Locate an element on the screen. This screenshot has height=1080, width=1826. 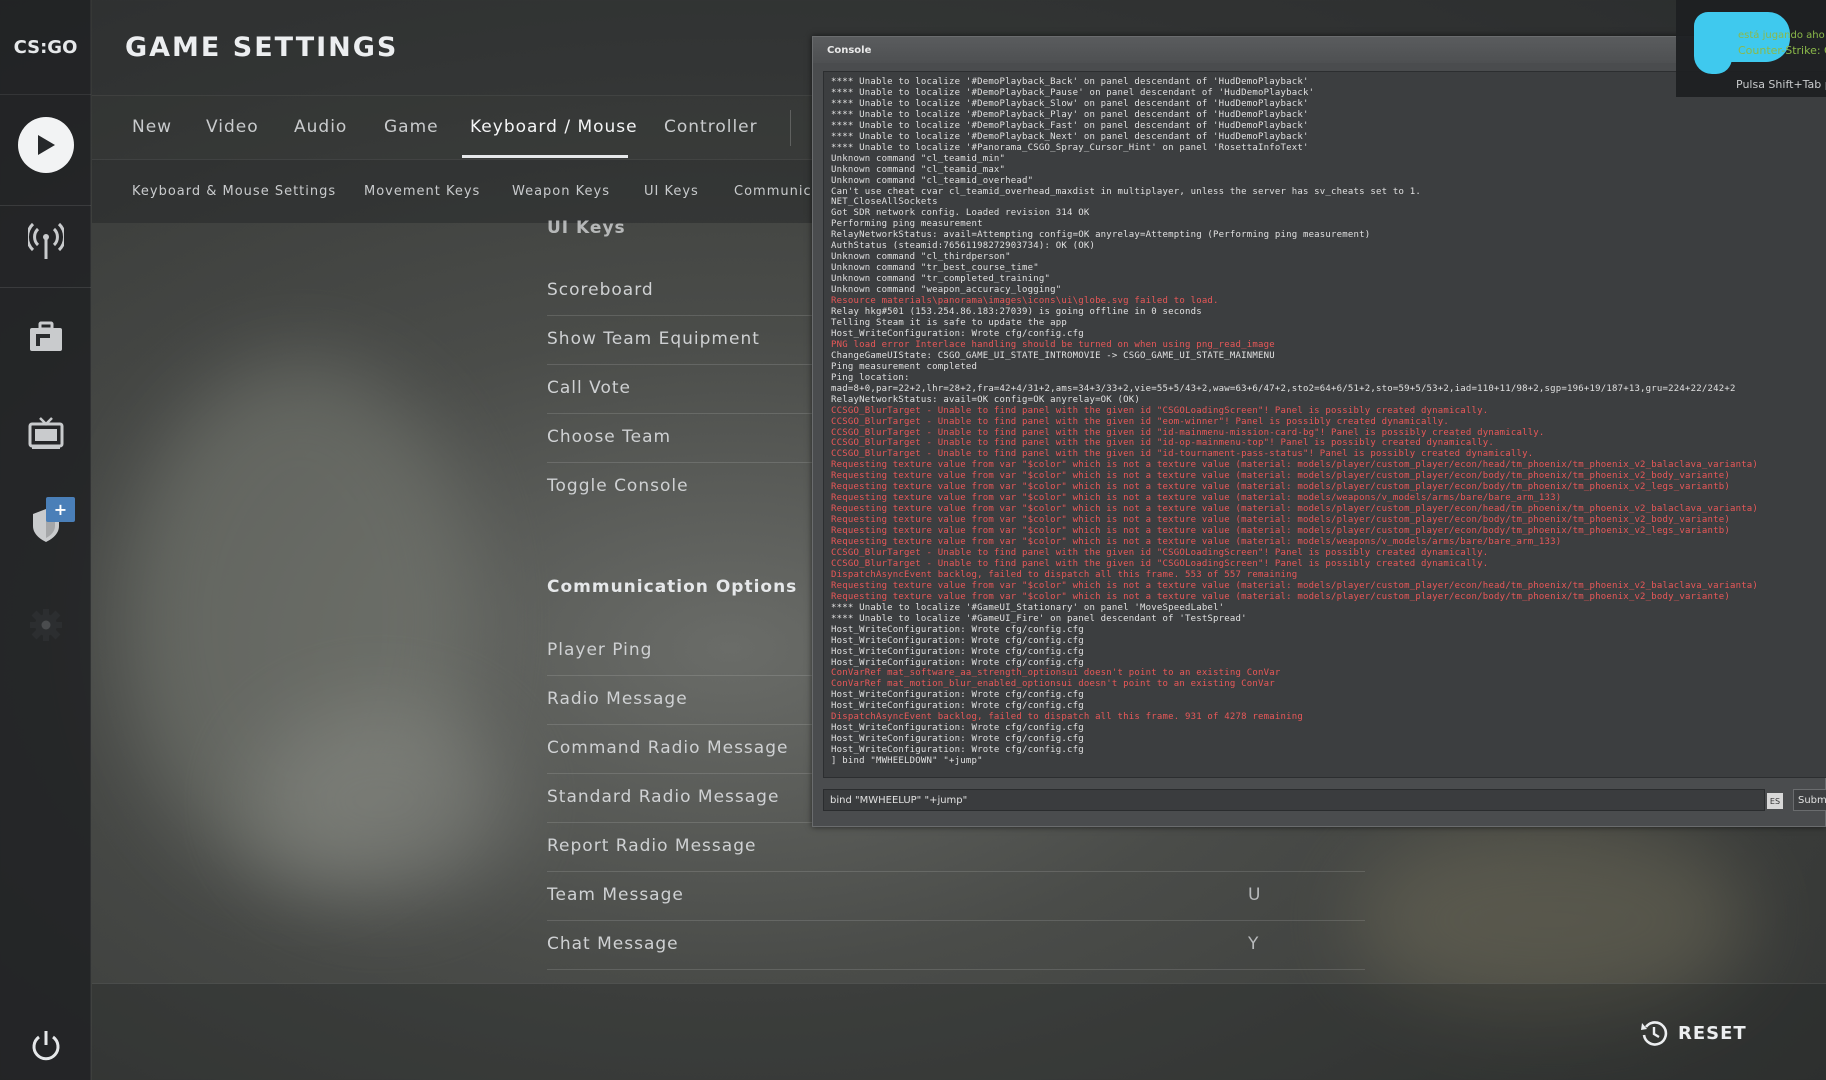
tab-divider is located at coordinates (790, 128).